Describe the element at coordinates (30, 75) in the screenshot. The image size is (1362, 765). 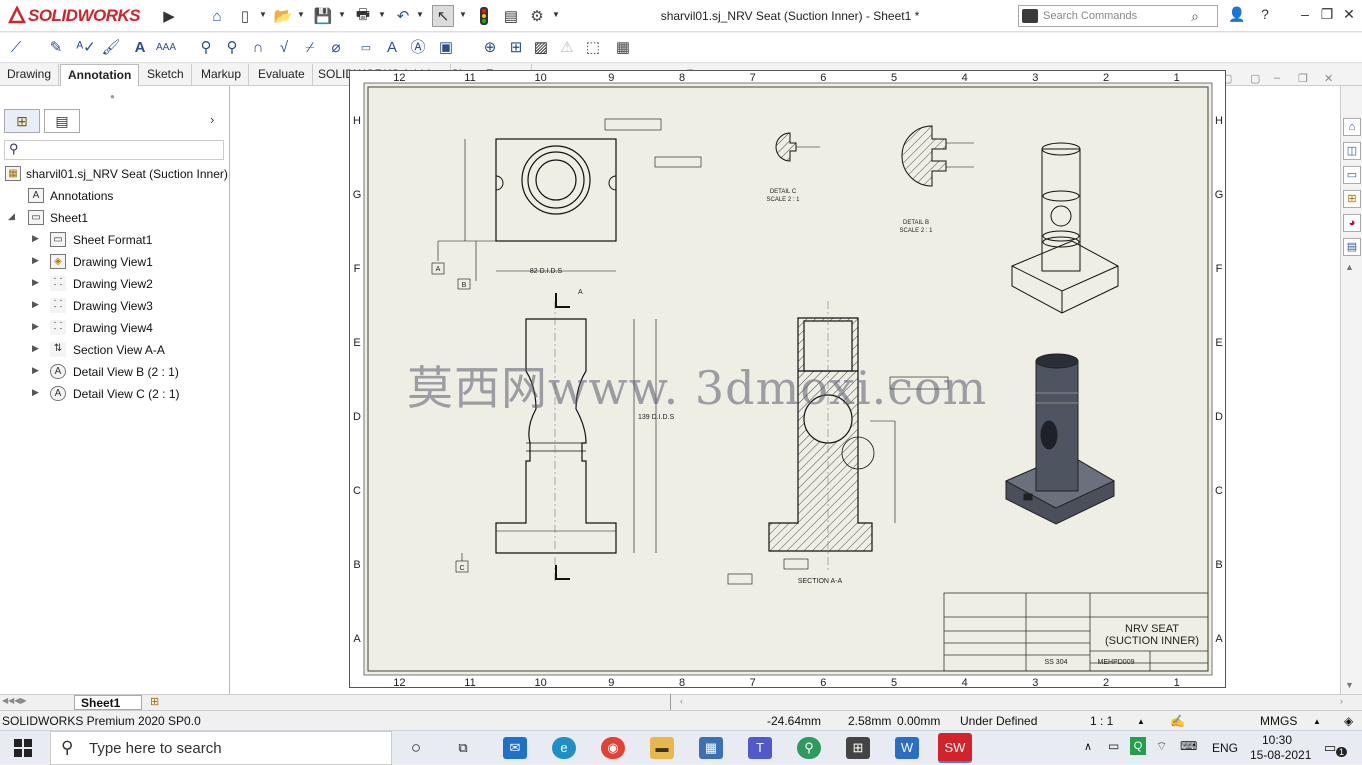
I see `tab-drawing: Drawing` at that location.